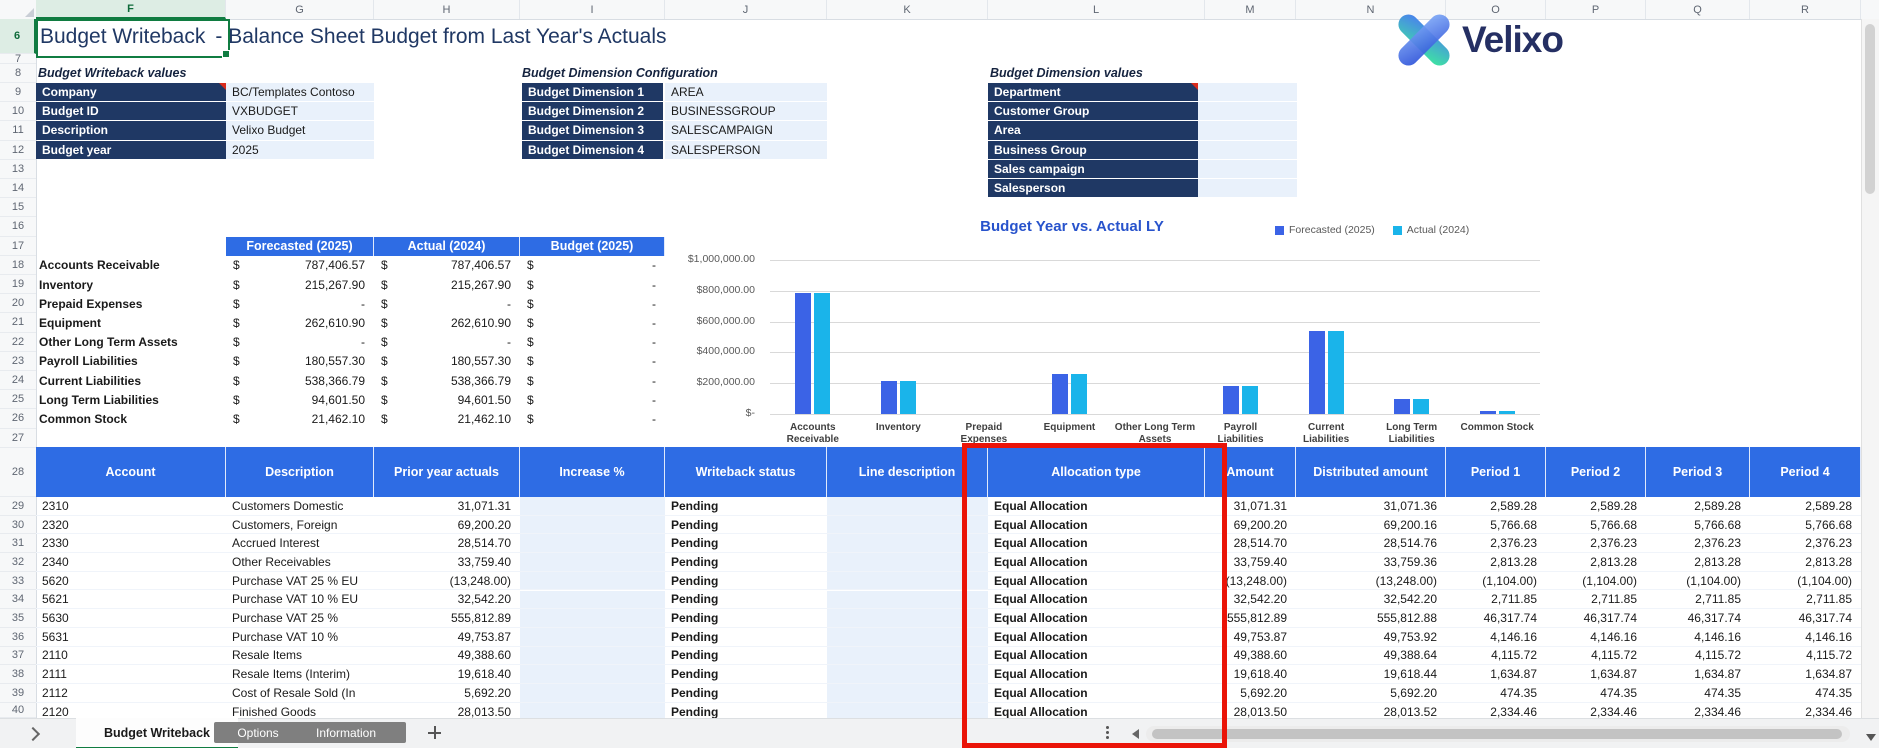 This screenshot has height=748, width=1879. What do you see at coordinates (746, 149) in the screenshot?
I see `dimension-config-field-value: SALESPERSON` at bounding box center [746, 149].